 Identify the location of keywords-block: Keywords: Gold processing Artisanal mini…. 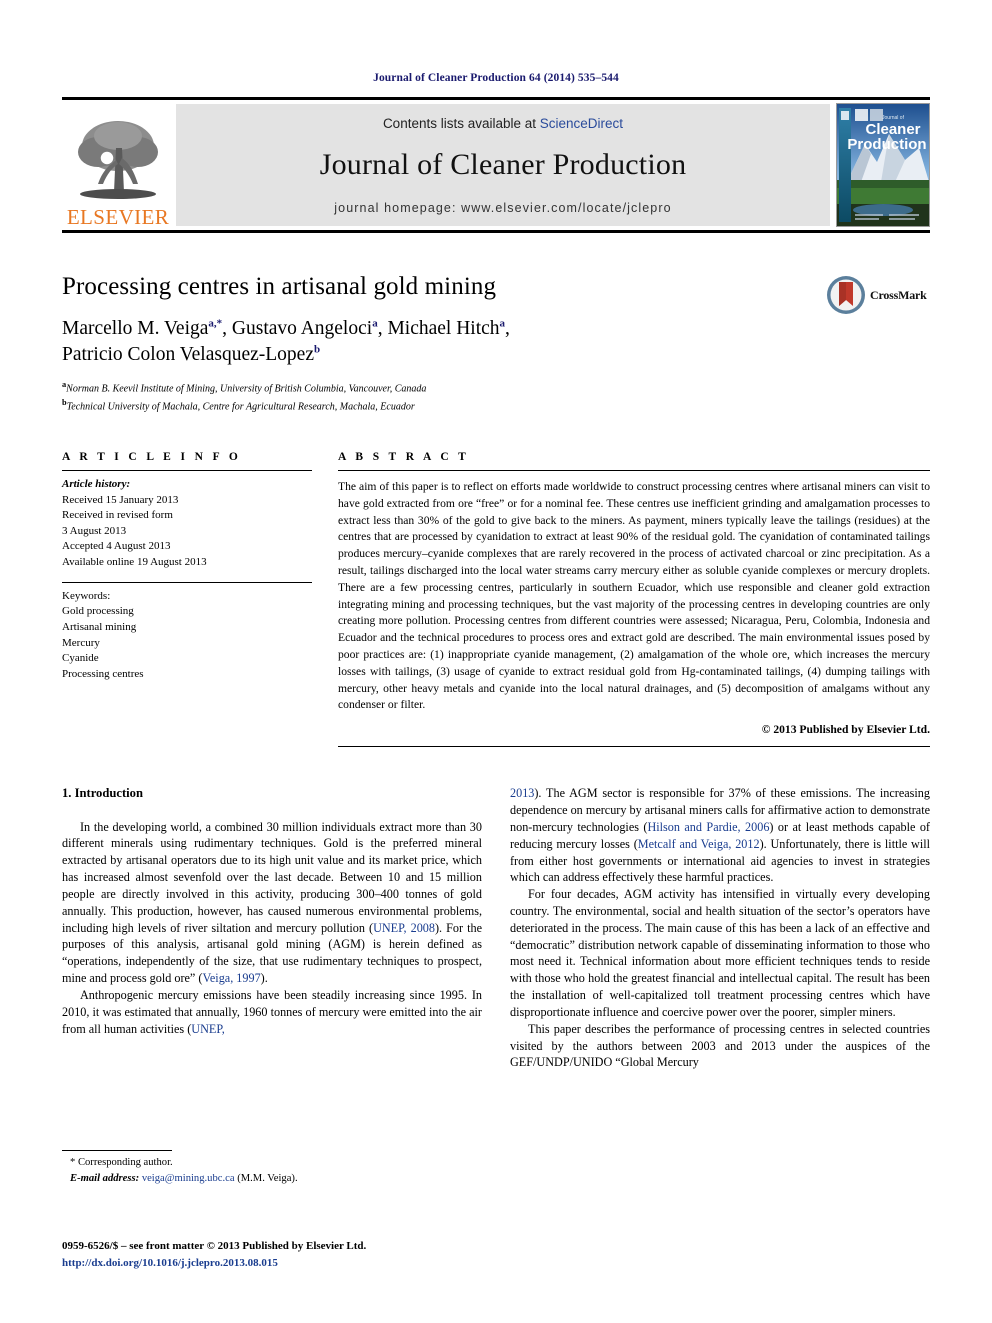
(187, 633).